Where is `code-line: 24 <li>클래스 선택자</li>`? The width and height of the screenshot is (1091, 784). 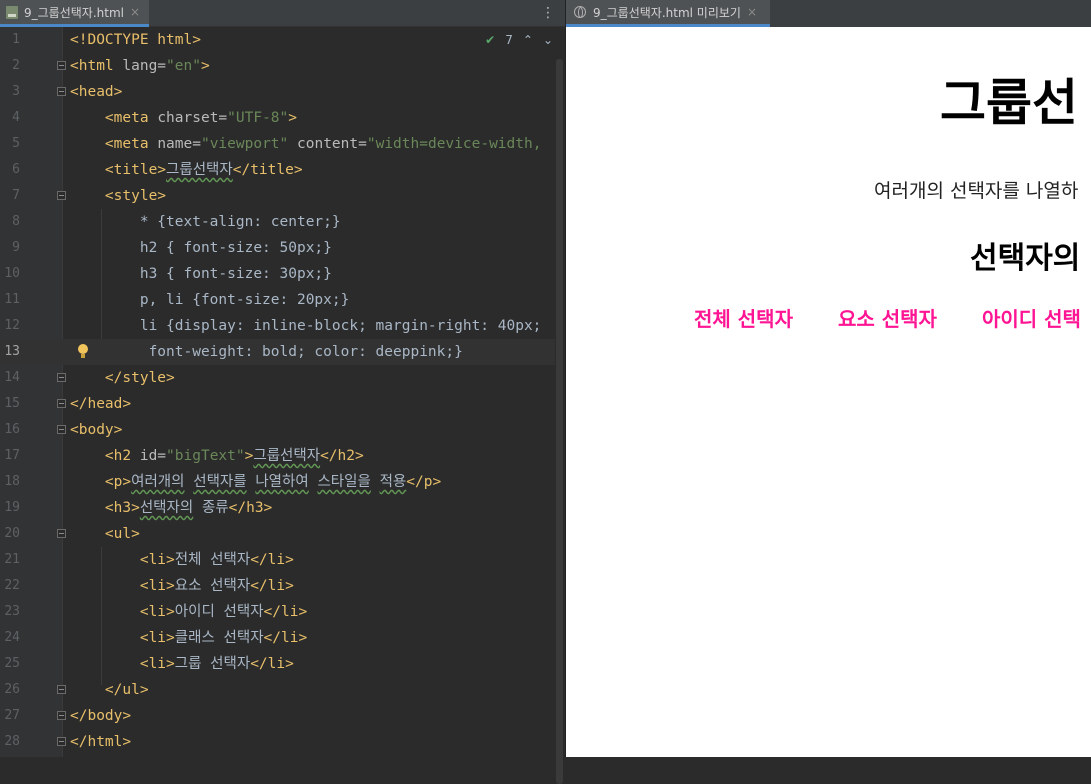 code-line: 24 <li>클래스 선택자</li> is located at coordinates (277, 638).